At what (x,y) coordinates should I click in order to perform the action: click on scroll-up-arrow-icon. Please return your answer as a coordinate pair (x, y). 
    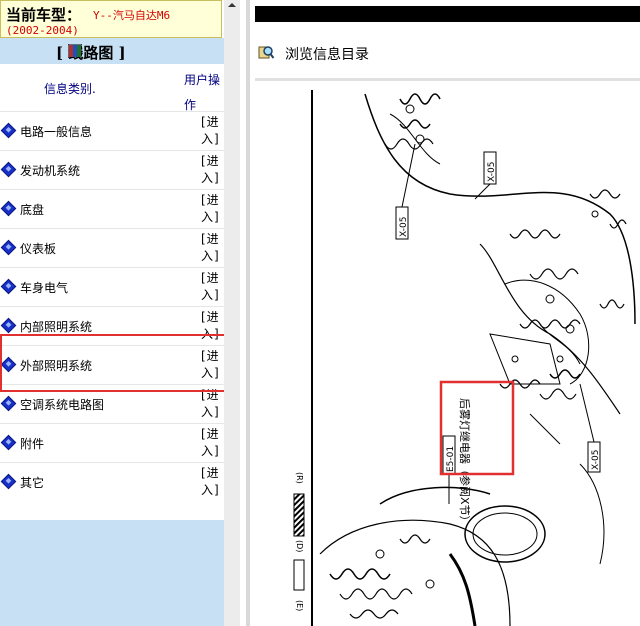
    Looking at the image, I should click on (232, 5).